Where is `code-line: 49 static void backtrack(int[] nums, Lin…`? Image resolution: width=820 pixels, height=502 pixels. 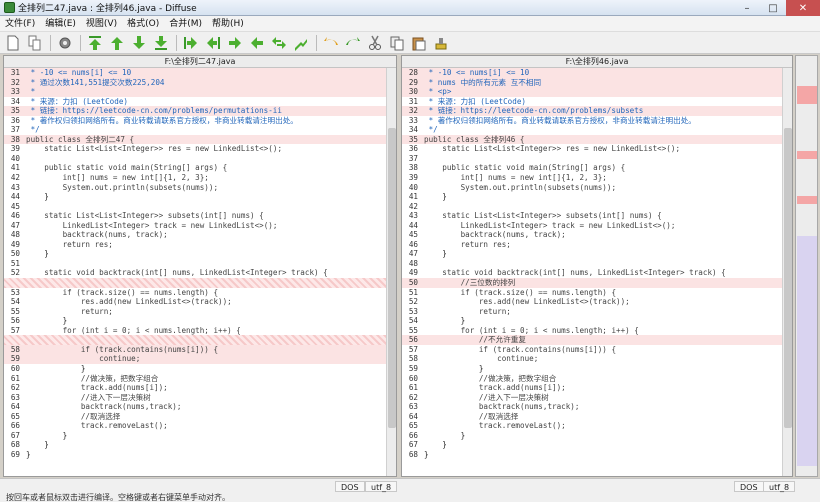
code-line: 49 static void backtrack(int[] nums, Lin… is located at coordinates (592, 273).